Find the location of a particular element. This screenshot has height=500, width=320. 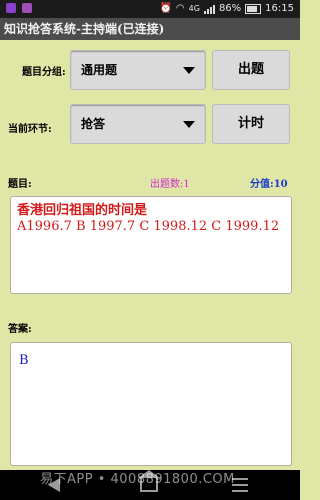

signal-icon is located at coordinates (209, 9).